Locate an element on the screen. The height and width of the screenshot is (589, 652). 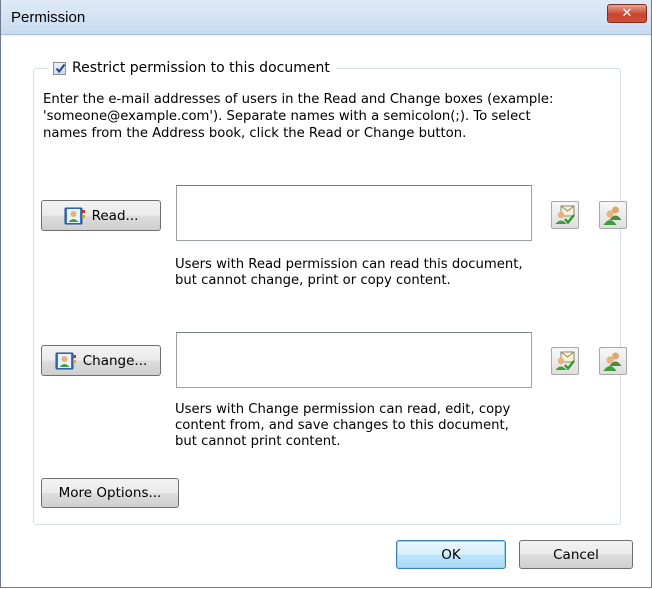
window-title: Permission is located at coordinates (48, 17).